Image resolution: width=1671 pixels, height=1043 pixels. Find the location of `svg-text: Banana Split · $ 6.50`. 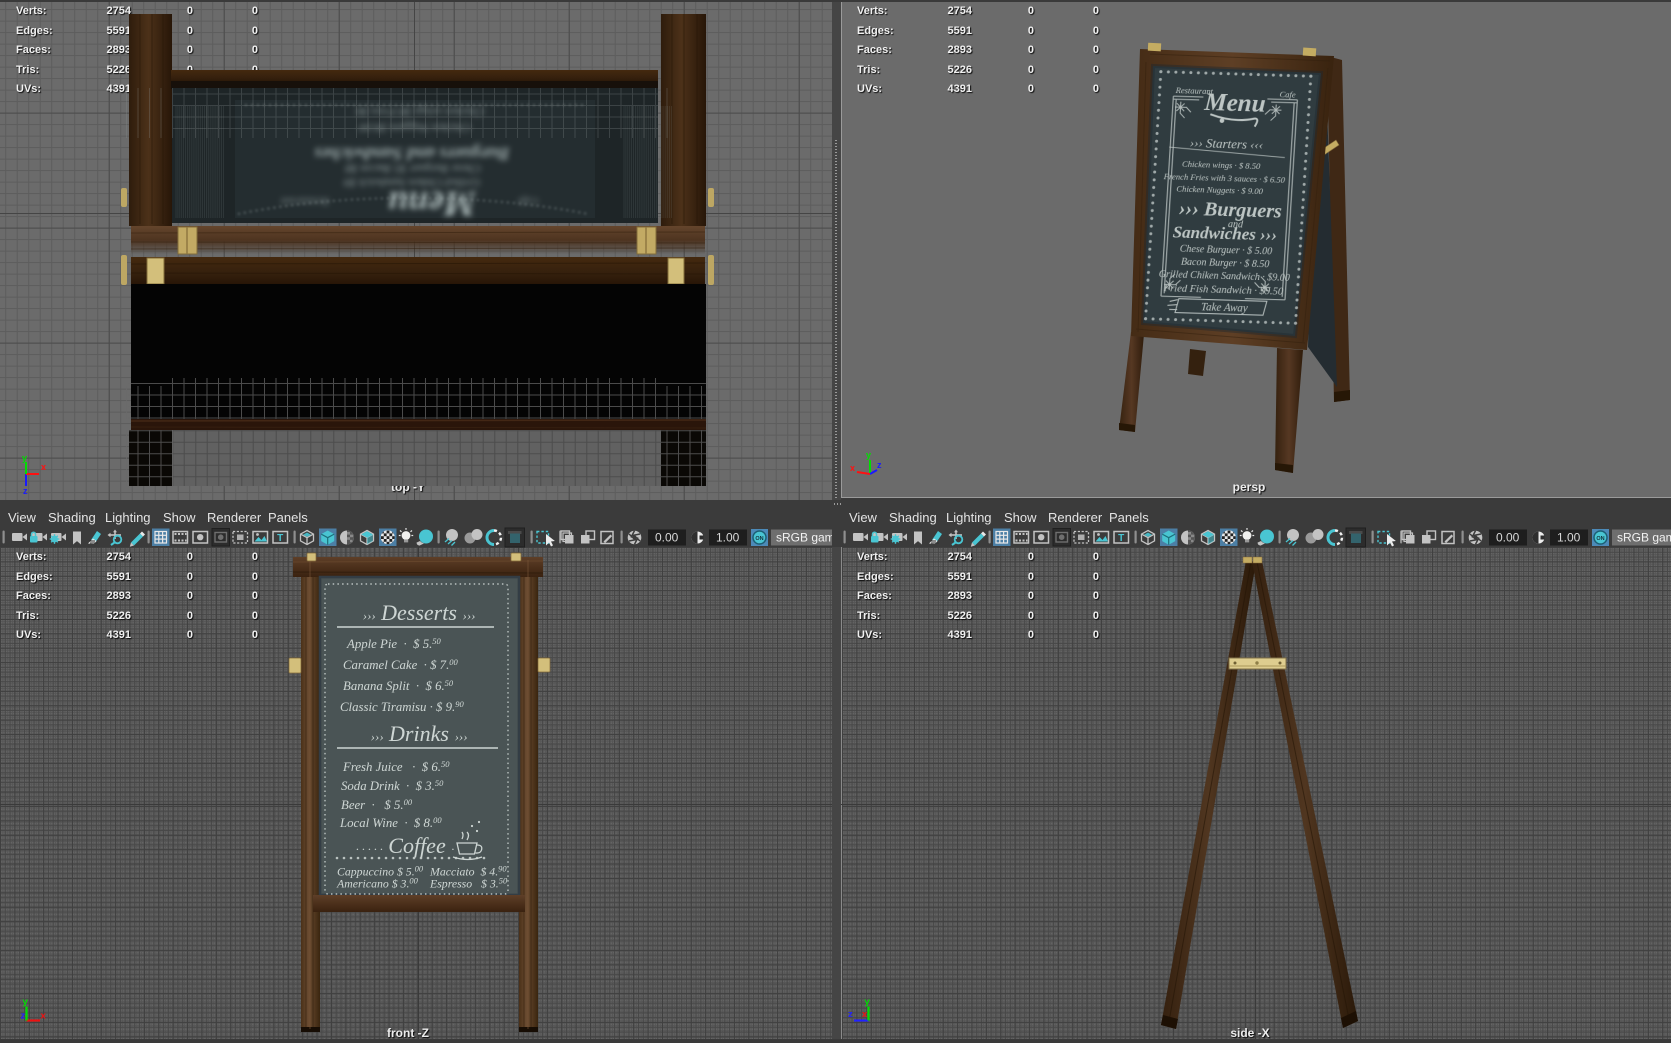

svg-text: Banana Split · $ 6.50 is located at coordinates (398, 685).